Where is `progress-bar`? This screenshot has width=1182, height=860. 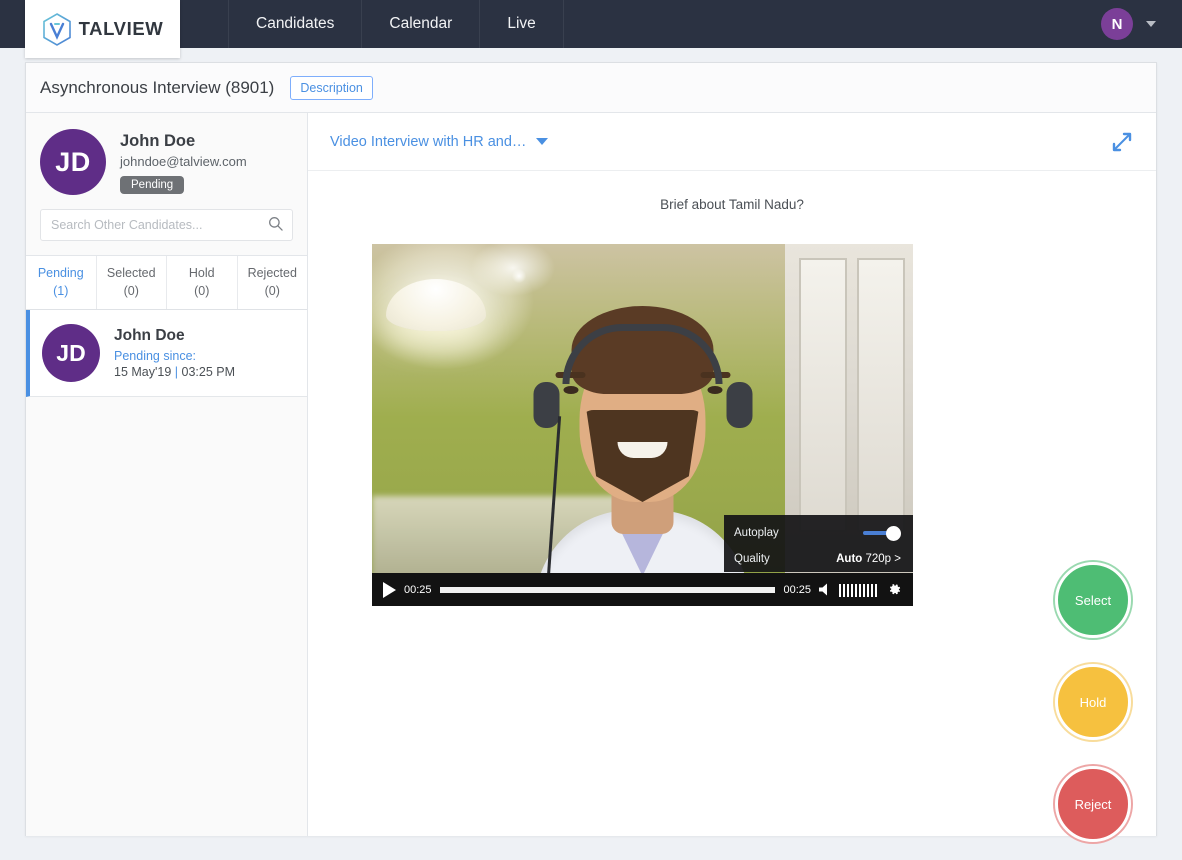
progress-bar is located at coordinates (607, 589).